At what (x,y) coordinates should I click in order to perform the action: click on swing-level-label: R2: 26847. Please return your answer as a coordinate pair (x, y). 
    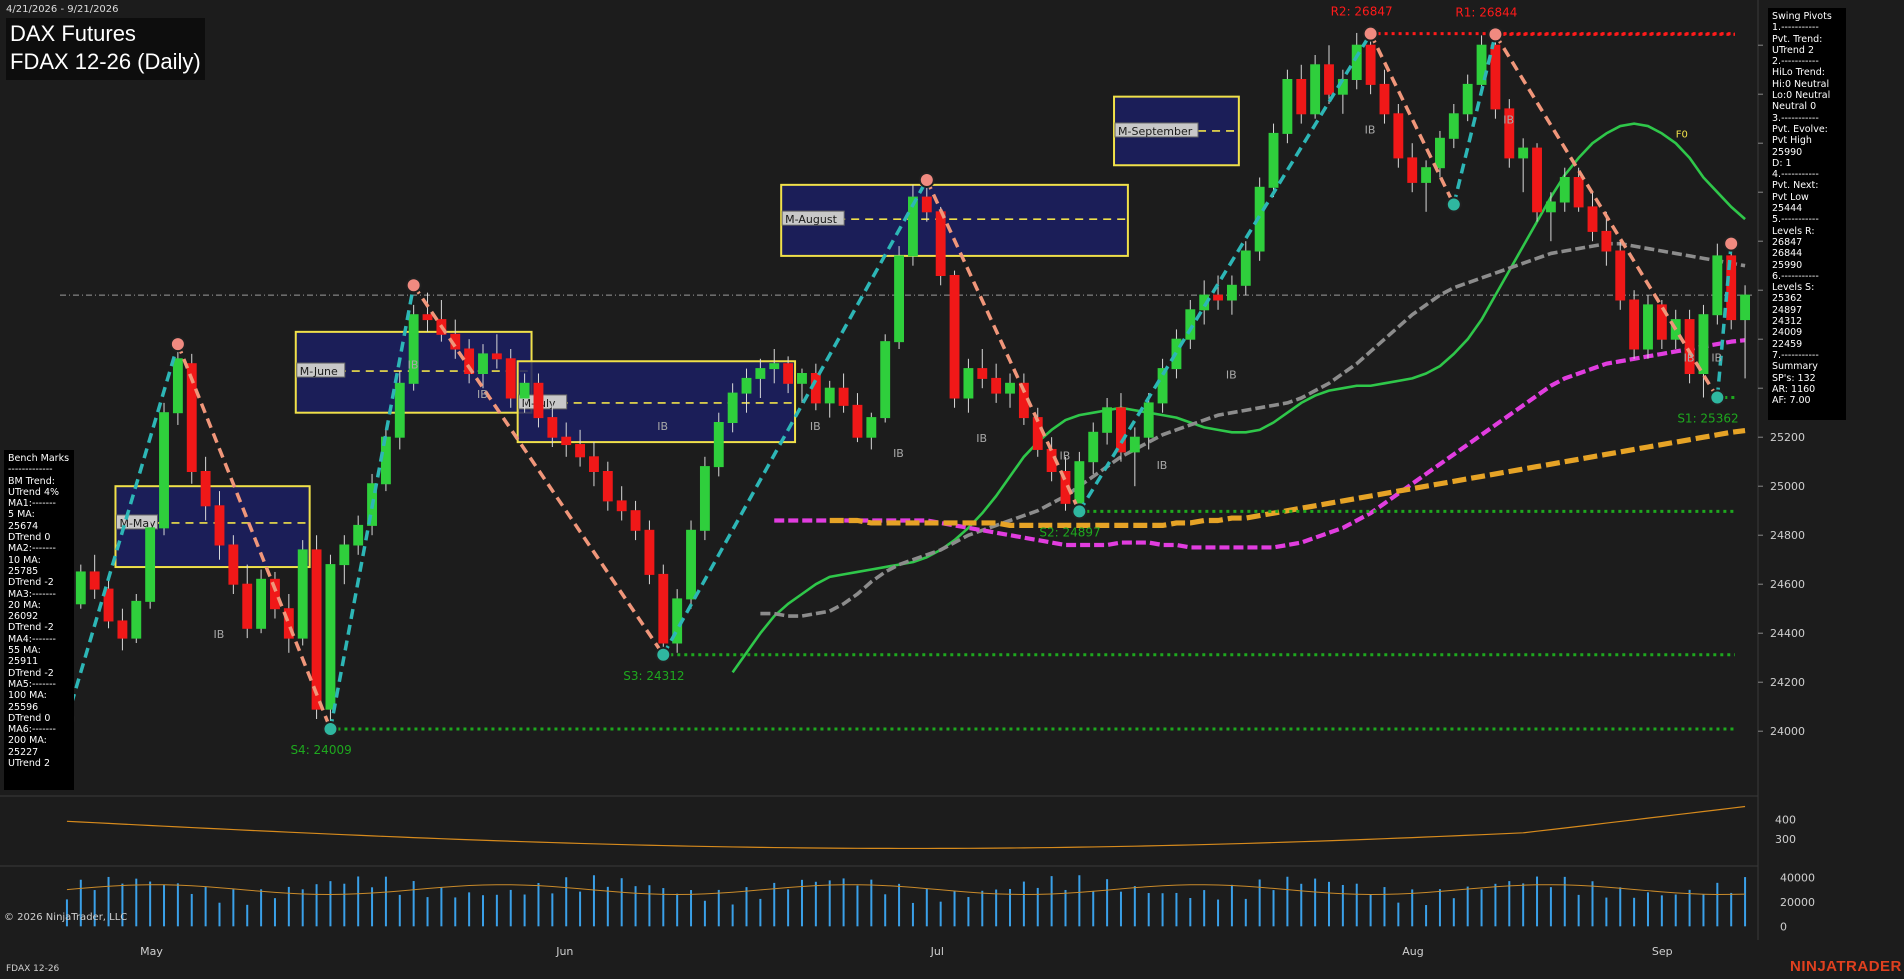
    Looking at the image, I should click on (1362, 12).